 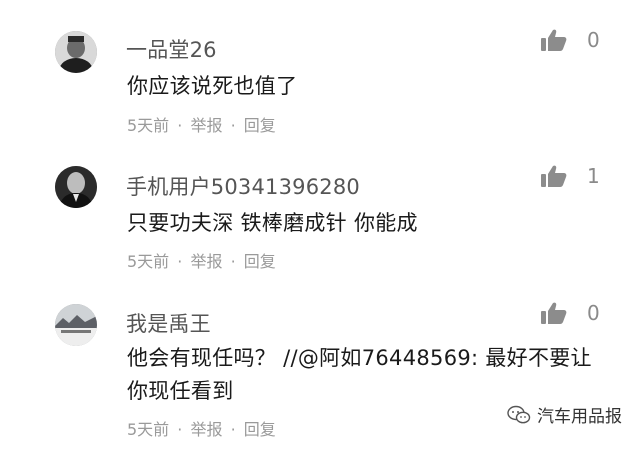 I want to click on comment-username: 我是禹王, so click(x=168, y=323).